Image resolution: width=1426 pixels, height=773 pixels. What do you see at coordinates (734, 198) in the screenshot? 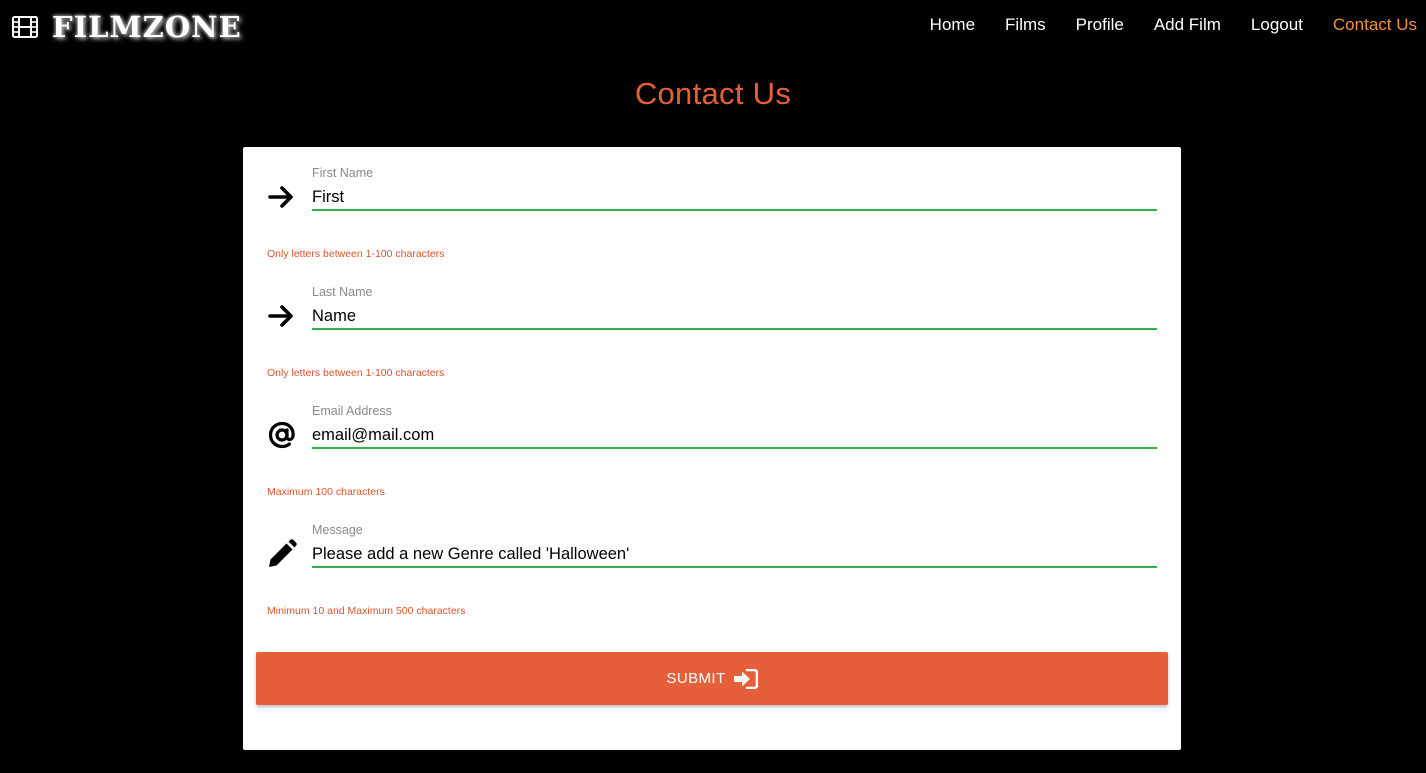
I see `first-name-input` at bounding box center [734, 198].